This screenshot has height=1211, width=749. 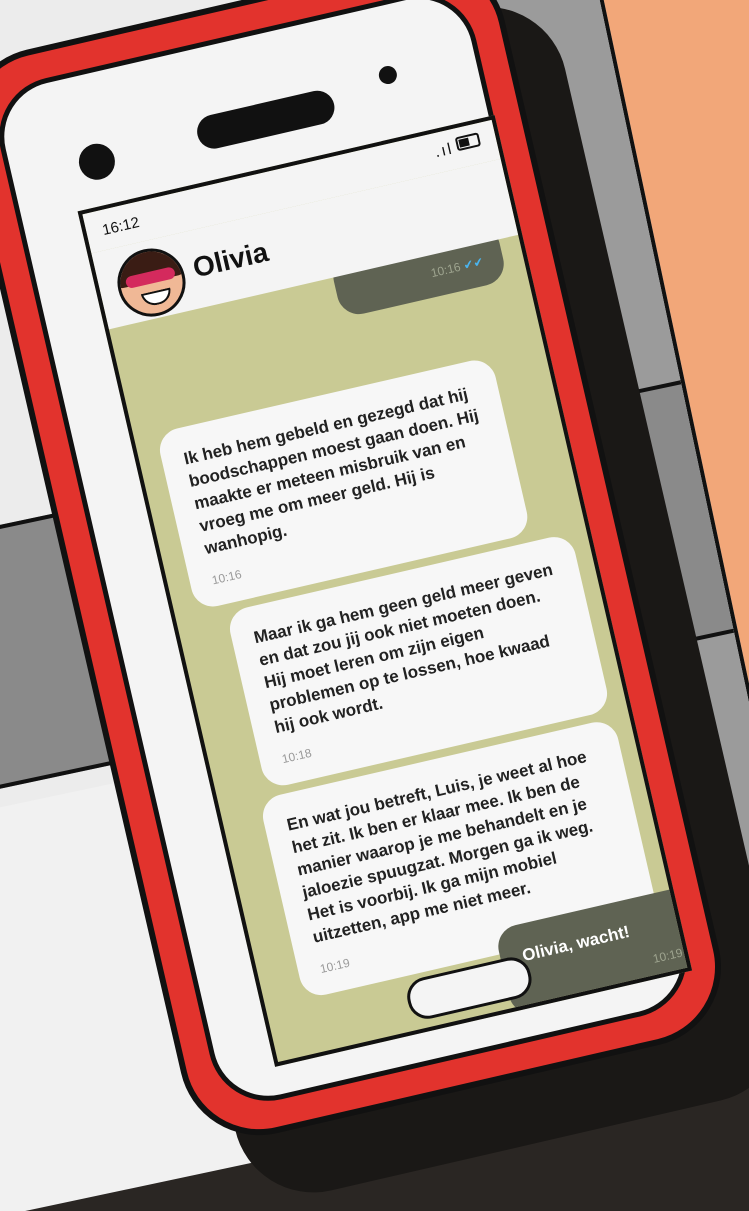 I want to click on sensor-dot, so click(x=388, y=75).